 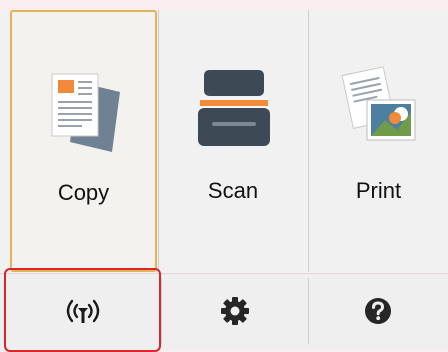 What do you see at coordinates (378, 103) in the screenshot?
I see `photo-print-icon` at bounding box center [378, 103].